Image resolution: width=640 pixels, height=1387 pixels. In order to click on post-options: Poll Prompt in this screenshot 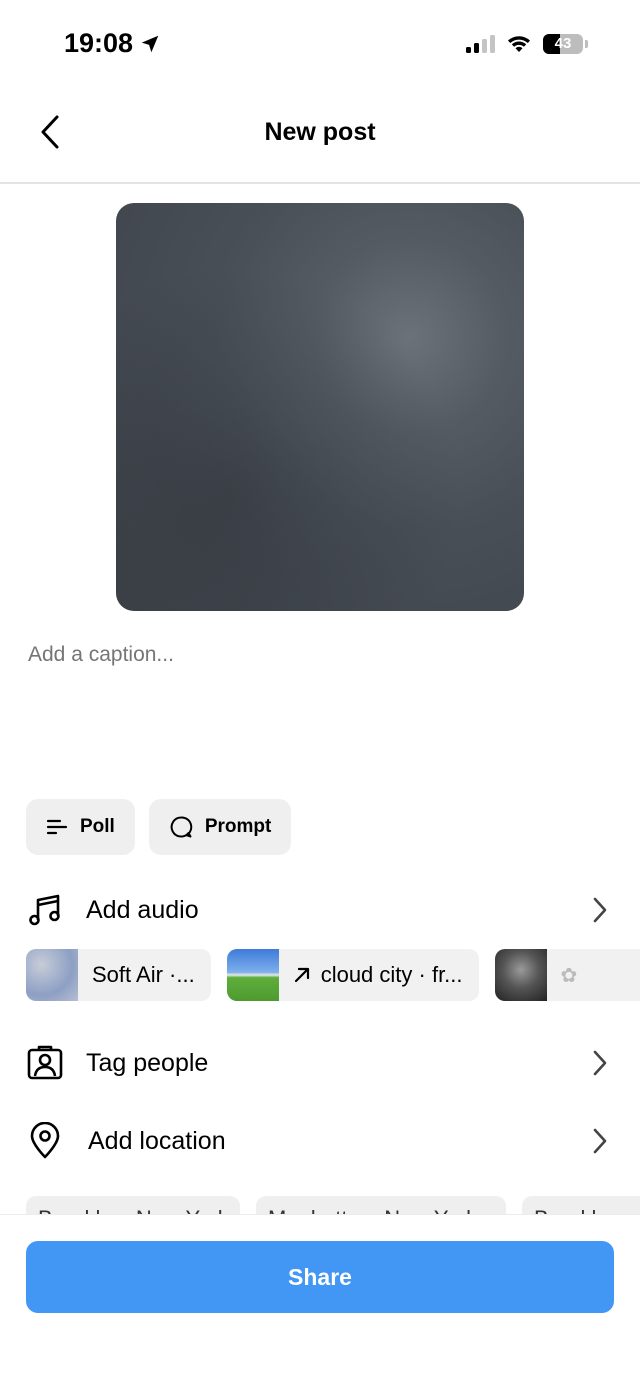, I will do `click(159, 827)`.